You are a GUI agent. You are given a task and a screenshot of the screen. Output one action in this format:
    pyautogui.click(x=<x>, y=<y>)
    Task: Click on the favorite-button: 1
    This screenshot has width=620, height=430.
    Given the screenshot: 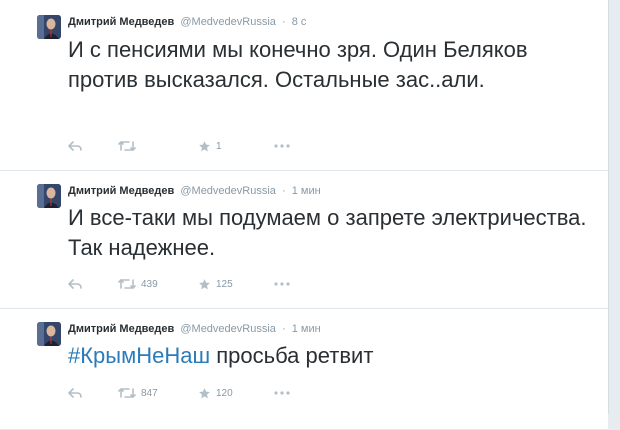 What is the action you would take?
    pyautogui.click(x=236, y=146)
    